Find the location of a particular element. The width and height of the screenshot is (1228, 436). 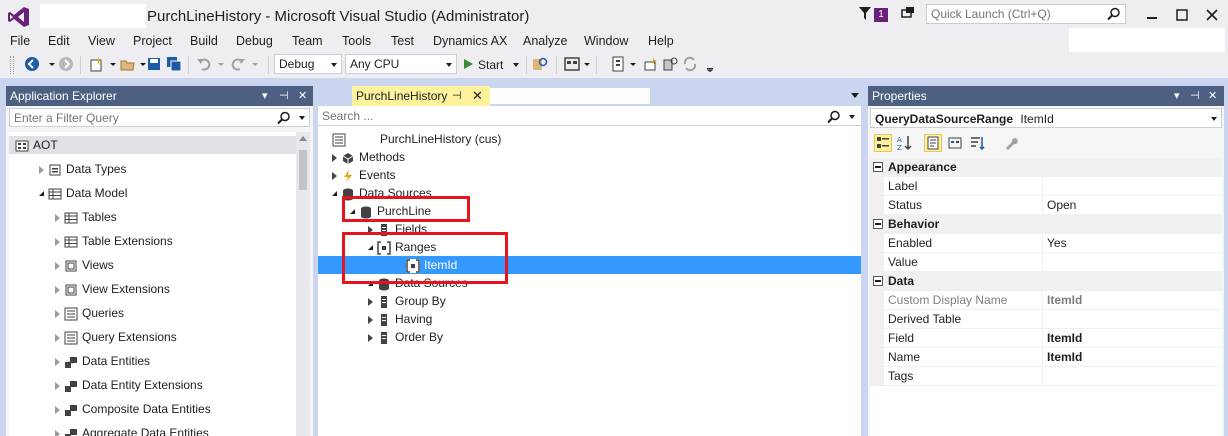

menu-tools: Tools is located at coordinates (356, 41).